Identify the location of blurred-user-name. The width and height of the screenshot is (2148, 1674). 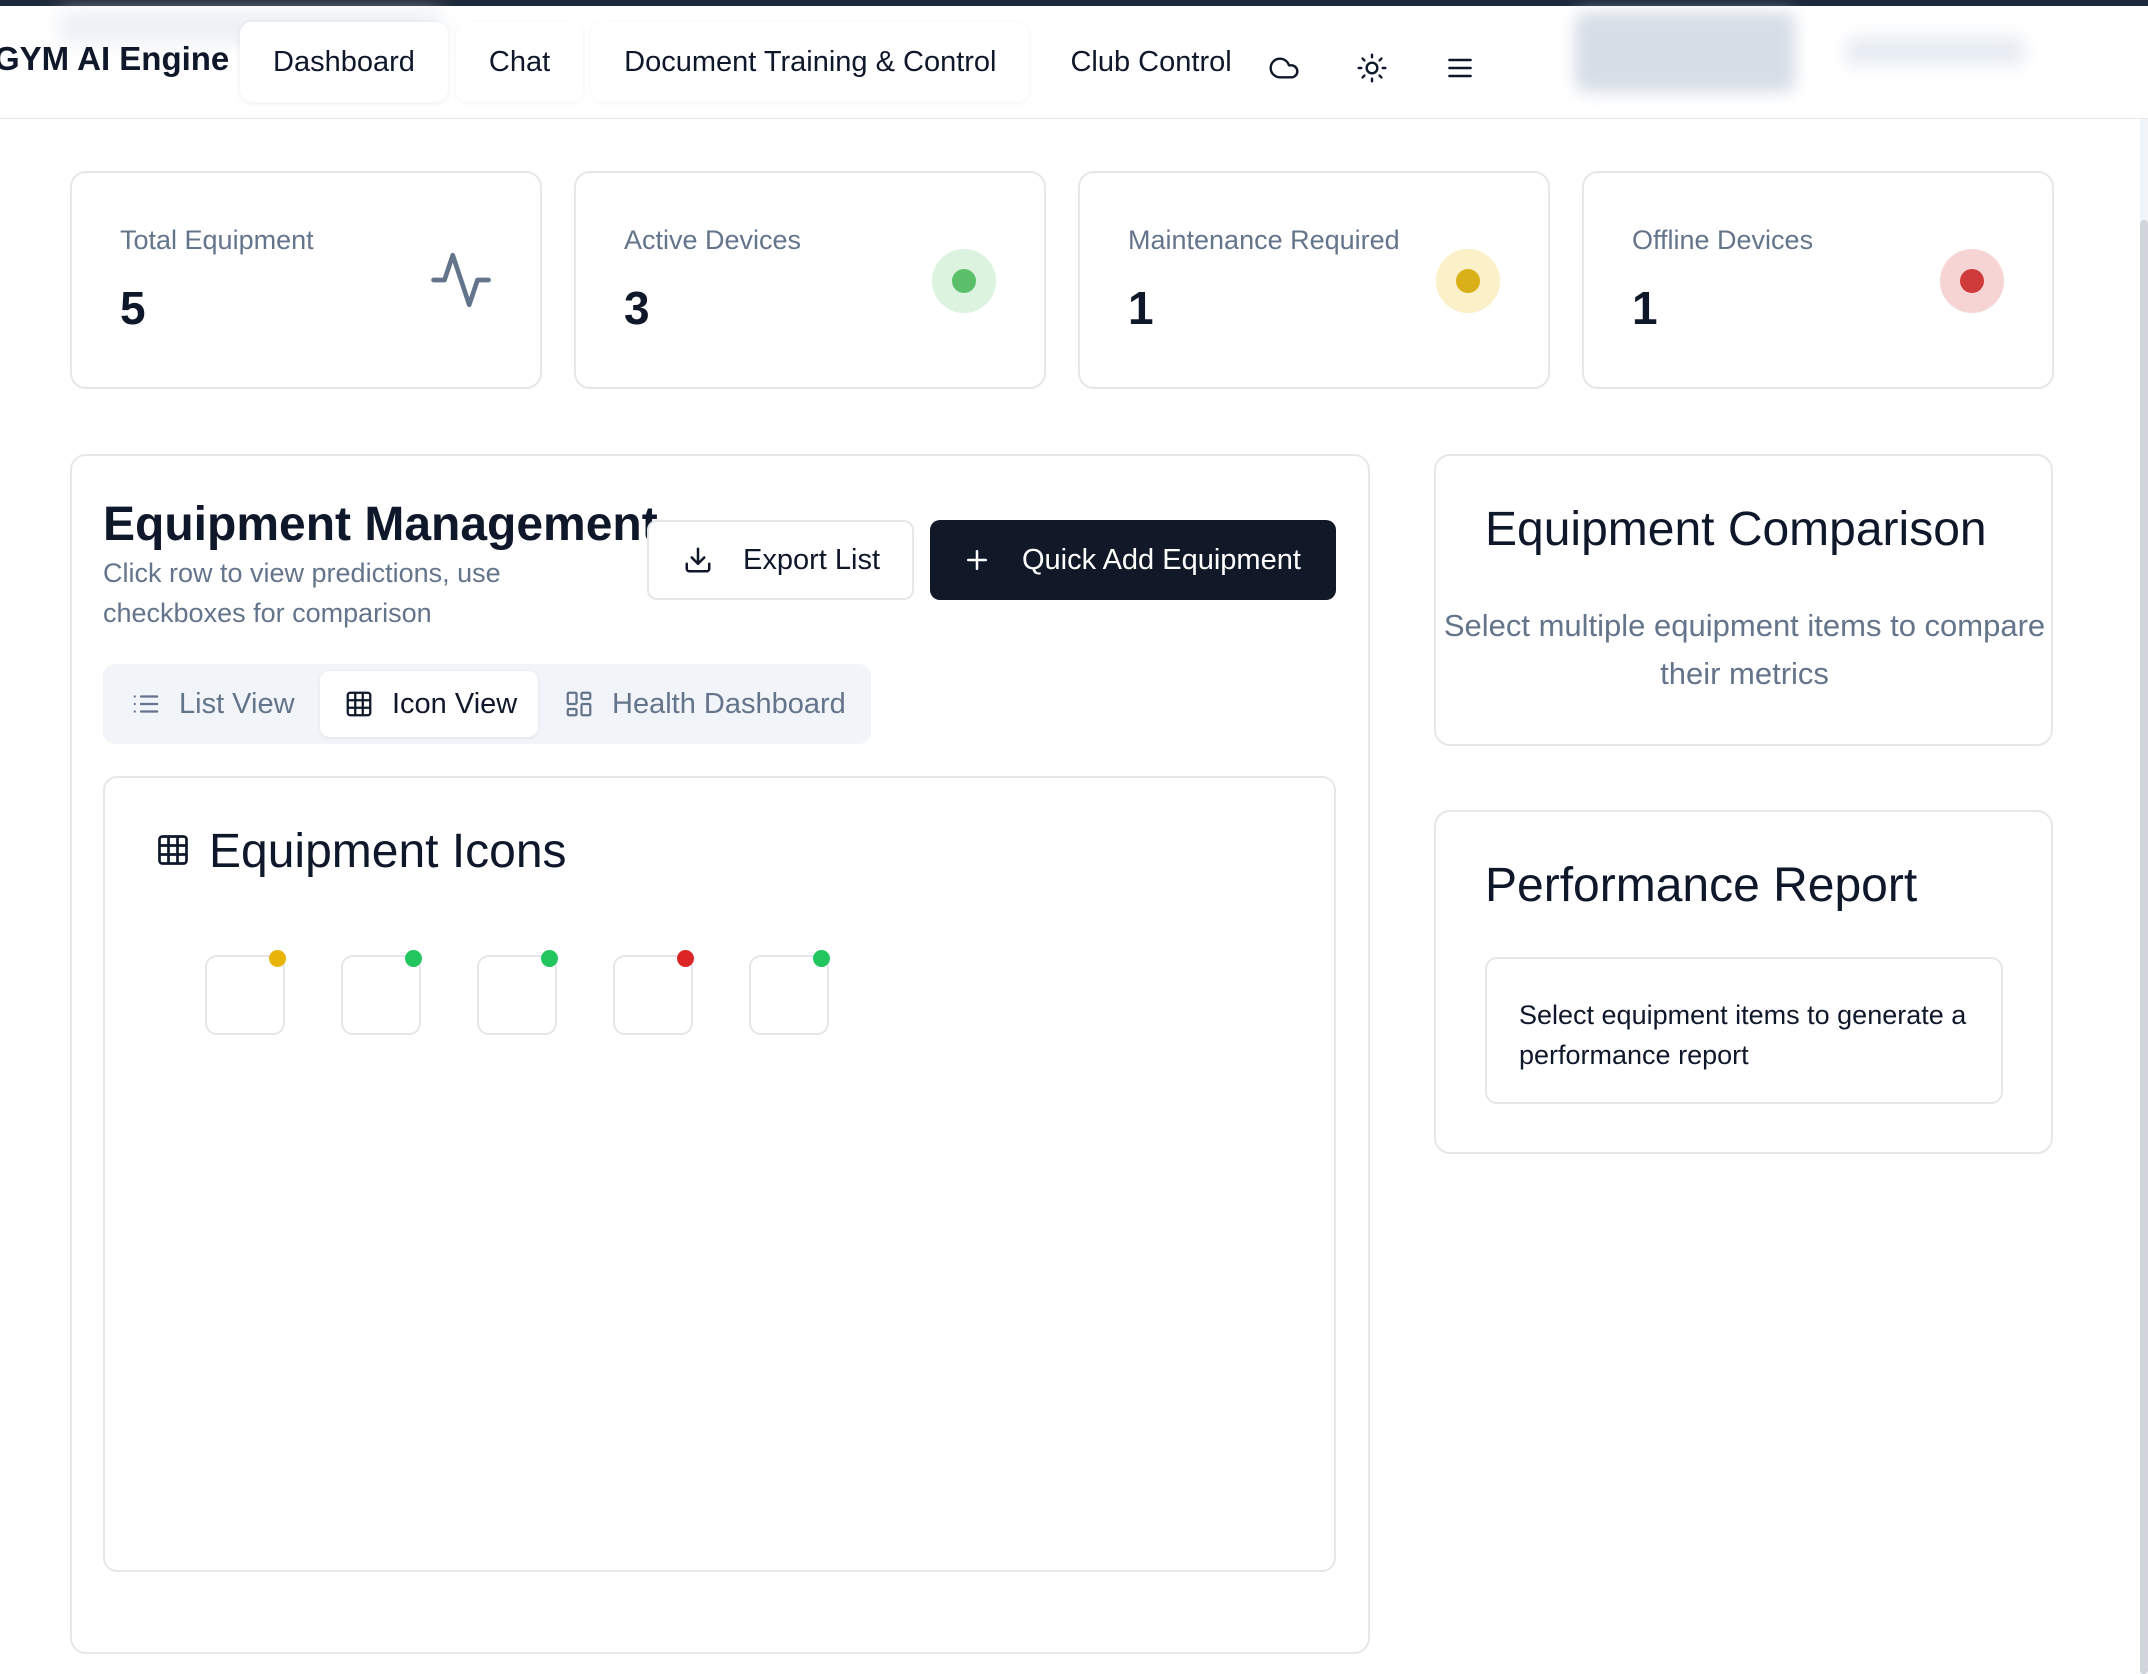
(1935, 51).